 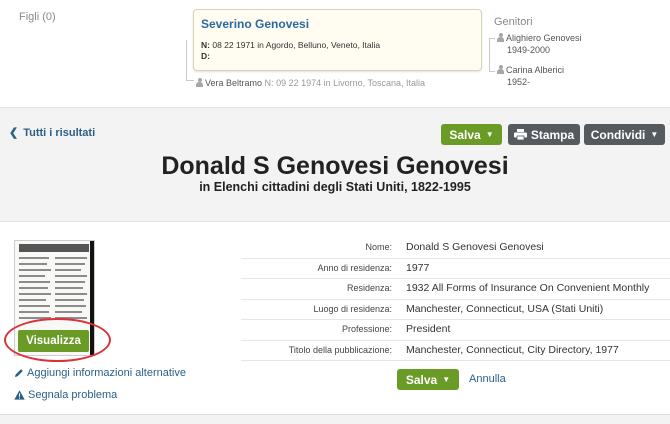 I want to click on report-problem-link: Segnala problema, so click(x=65, y=395).